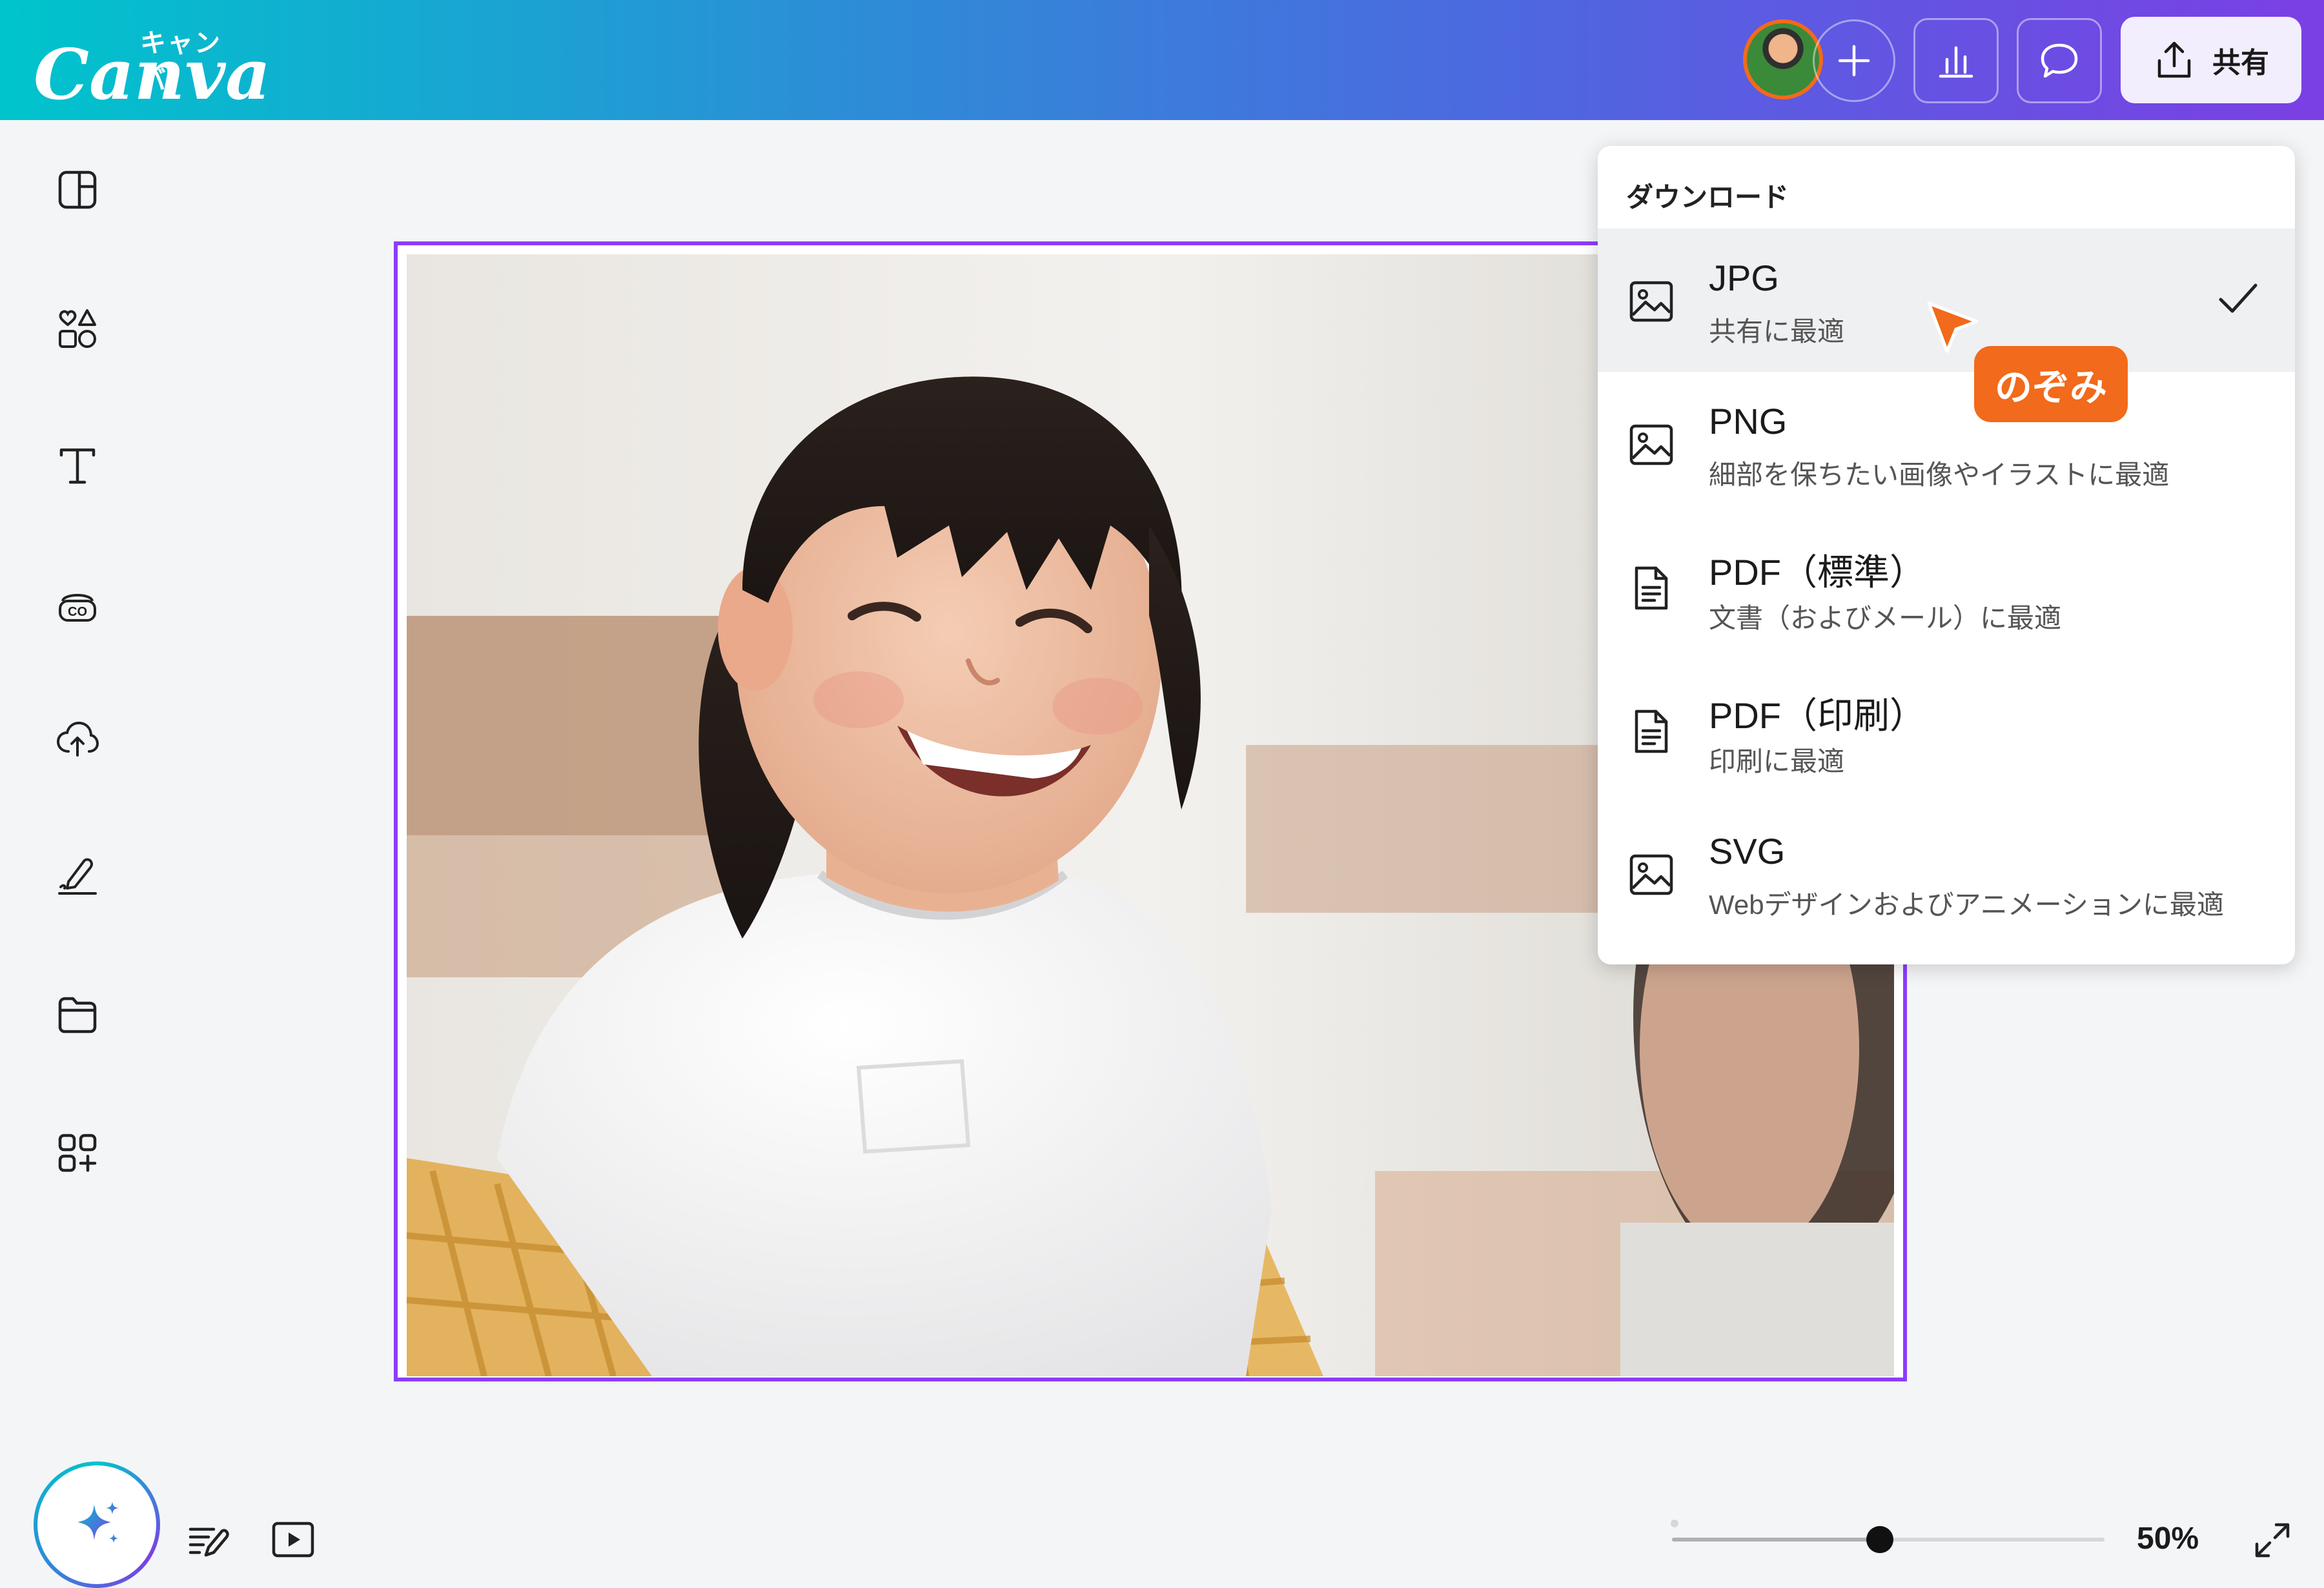 Image resolution: width=2324 pixels, height=1588 pixels. I want to click on elements-icon, so click(77, 328).